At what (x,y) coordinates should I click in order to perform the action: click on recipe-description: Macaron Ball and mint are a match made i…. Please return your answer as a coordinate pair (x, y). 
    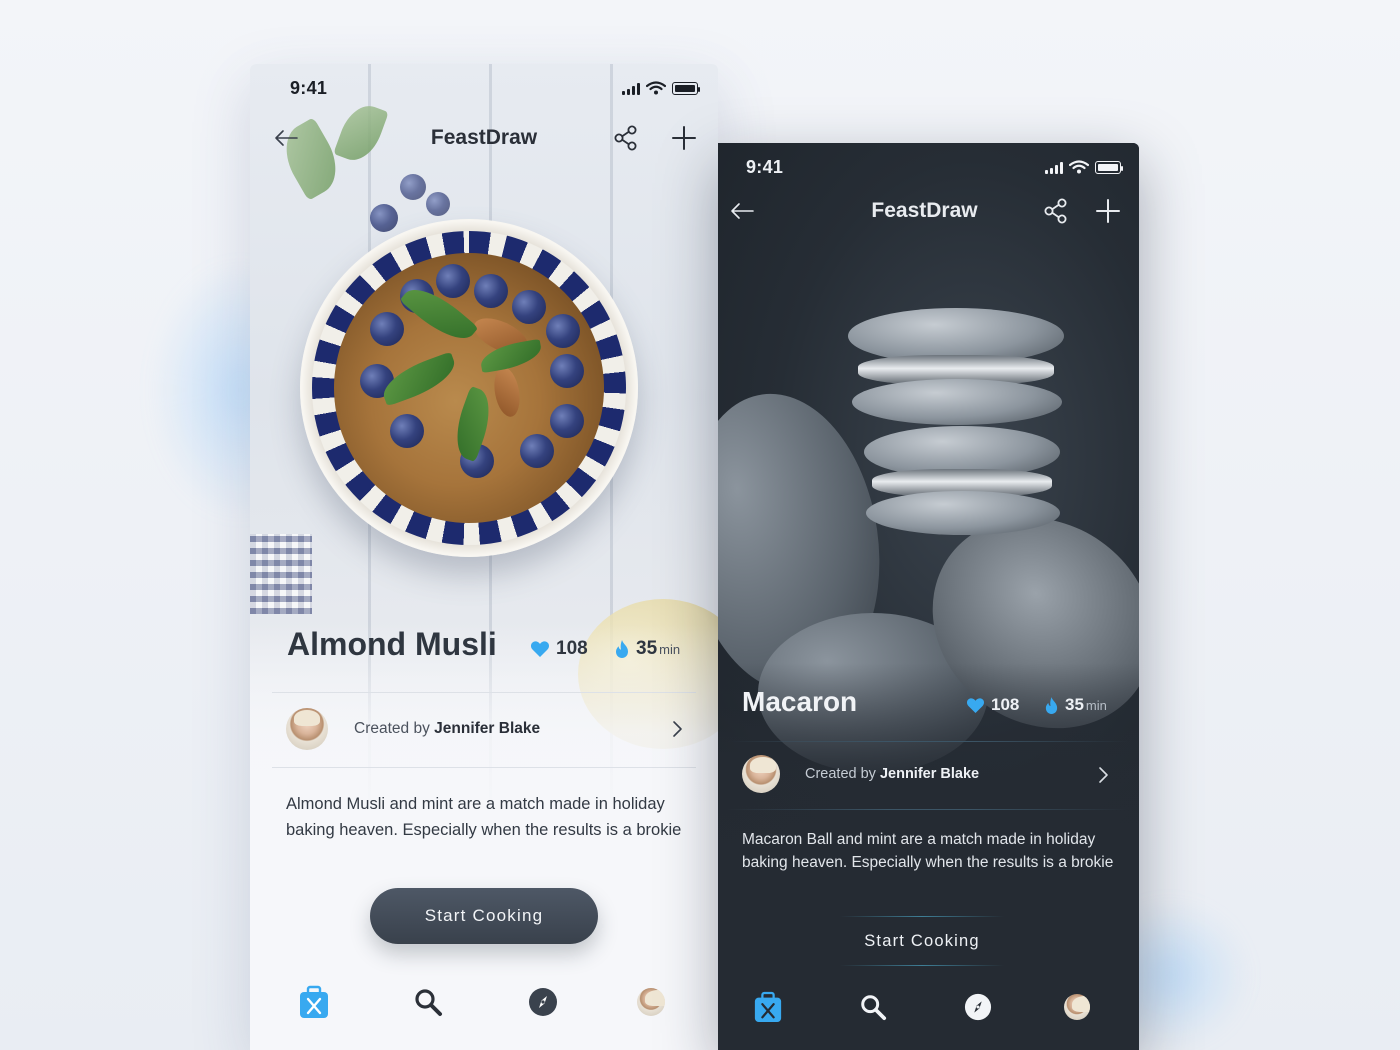
    Looking at the image, I should click on (928, 851).